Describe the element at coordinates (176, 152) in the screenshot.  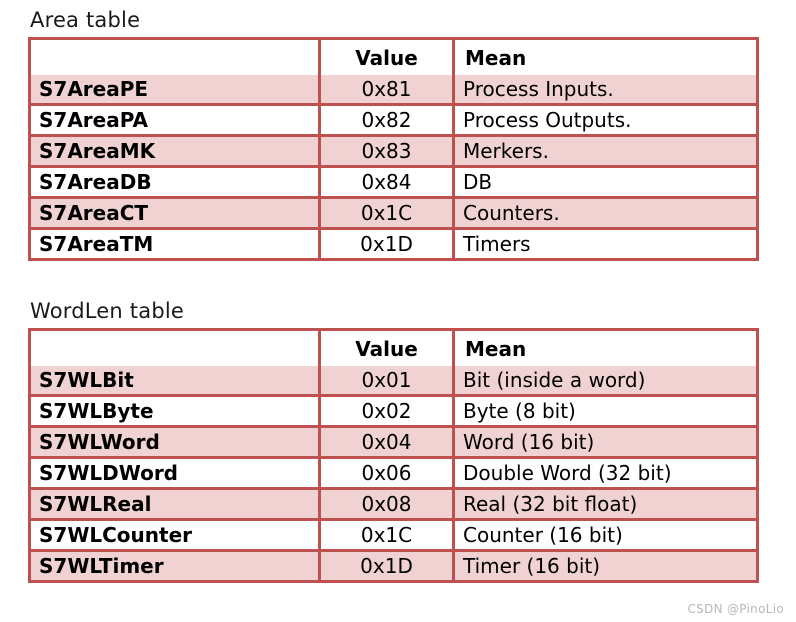
I see `area-name-cell: S7AreaMK` at that location.